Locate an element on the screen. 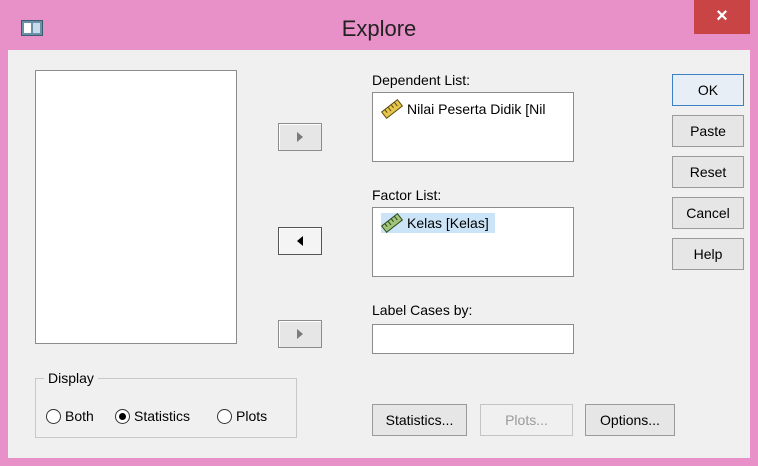  display-plots-label: Plots is located at coordinates (252, 416).